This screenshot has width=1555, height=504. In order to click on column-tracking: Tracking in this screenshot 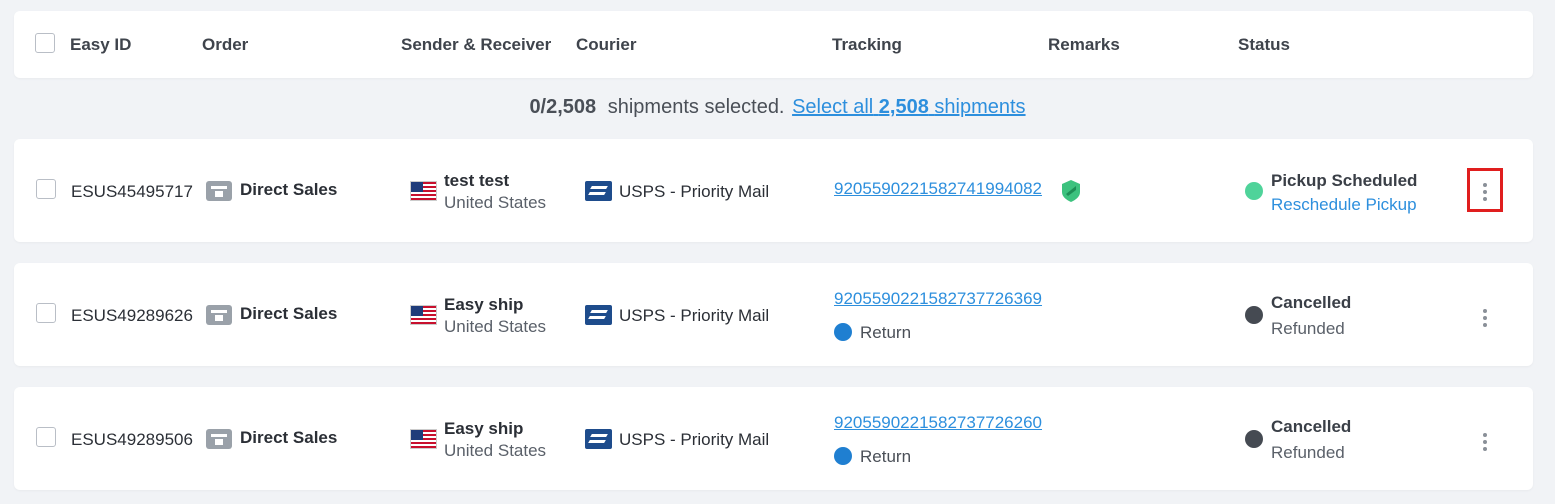, I will do `click(867, 44)`.